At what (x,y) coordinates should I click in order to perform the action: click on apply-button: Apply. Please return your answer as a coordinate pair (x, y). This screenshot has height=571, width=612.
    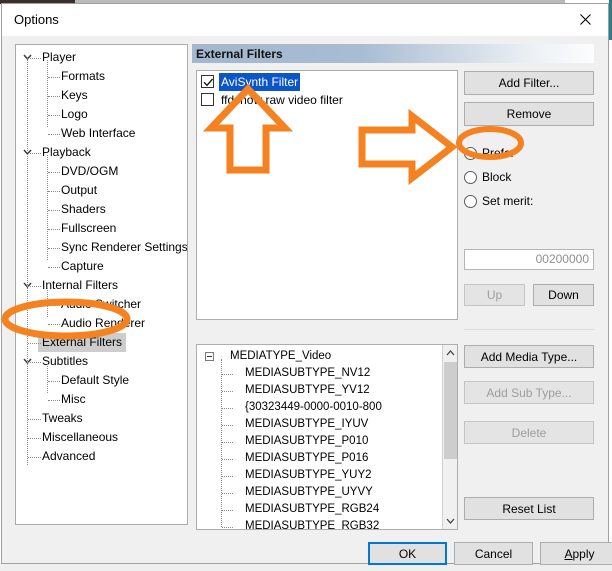
    Looking at the image, I should click on (576, 553).